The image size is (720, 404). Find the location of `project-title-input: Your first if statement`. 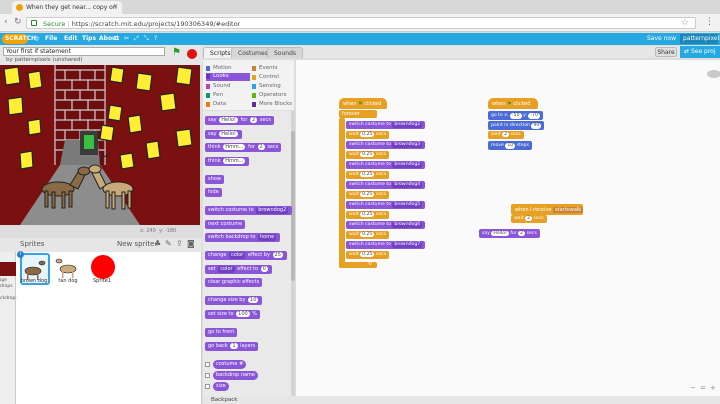

project-title-input: Your first if statement is located at coordinates (84, 51).